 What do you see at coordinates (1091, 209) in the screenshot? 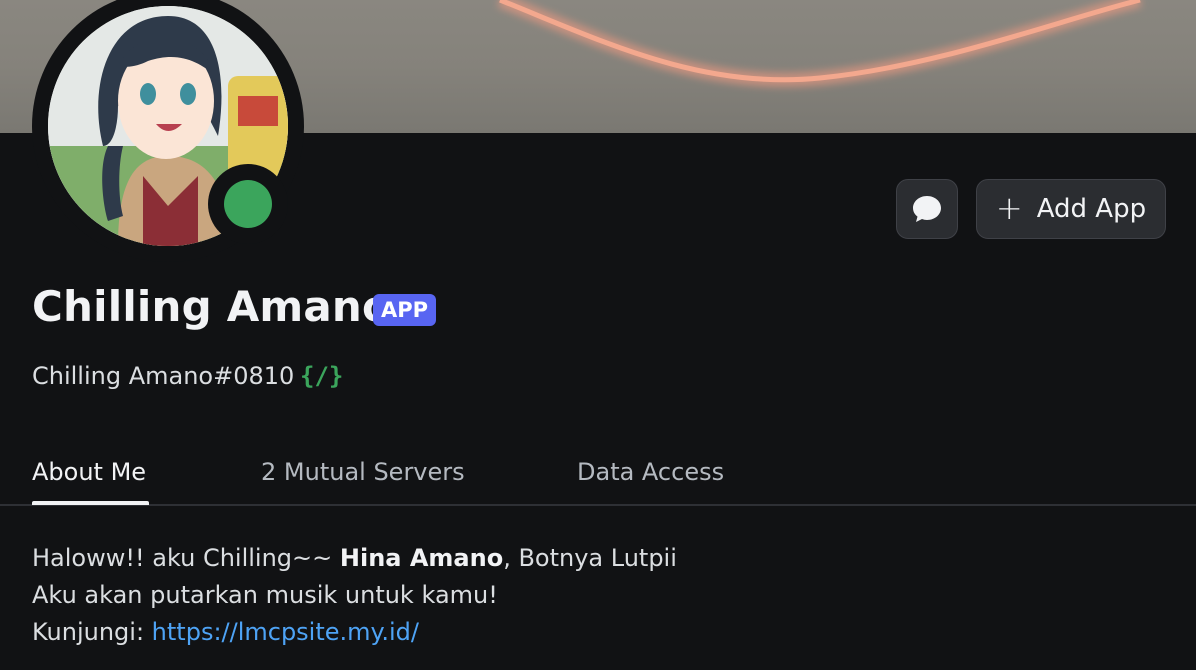
I see `add-app-label: Add App` at bounding box center [1091, 209].